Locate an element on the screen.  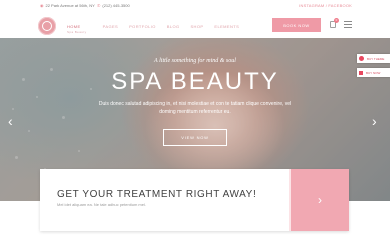
chevron-right-icon: › is located at coordinates (320, 200).